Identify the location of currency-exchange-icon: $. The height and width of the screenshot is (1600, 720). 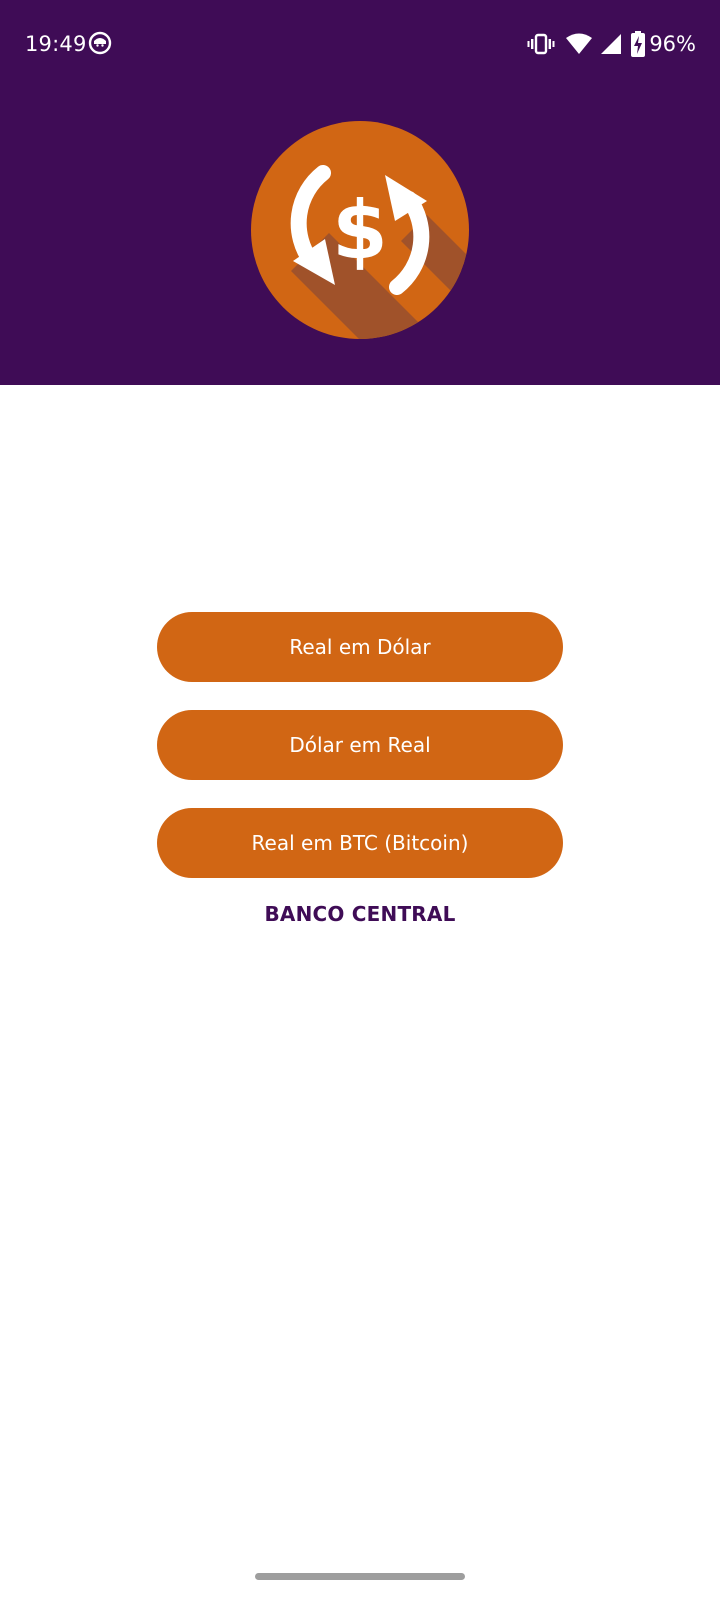
(360, 230).